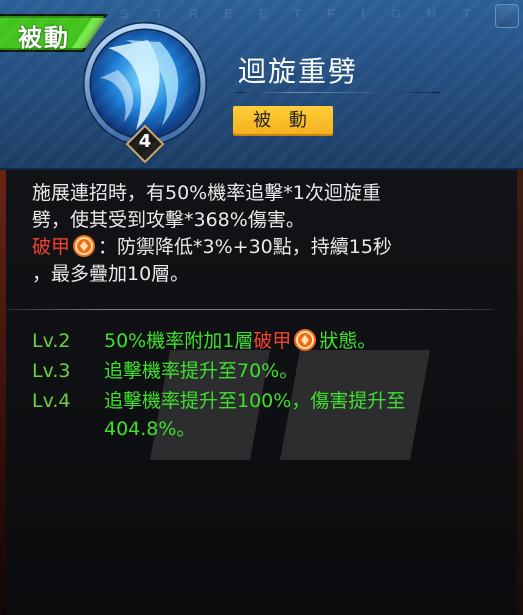 This screenshot has height=615, width=523. Describe the element at coordinates (507, 16) in the screenshot. I see `close-icon` at that location.